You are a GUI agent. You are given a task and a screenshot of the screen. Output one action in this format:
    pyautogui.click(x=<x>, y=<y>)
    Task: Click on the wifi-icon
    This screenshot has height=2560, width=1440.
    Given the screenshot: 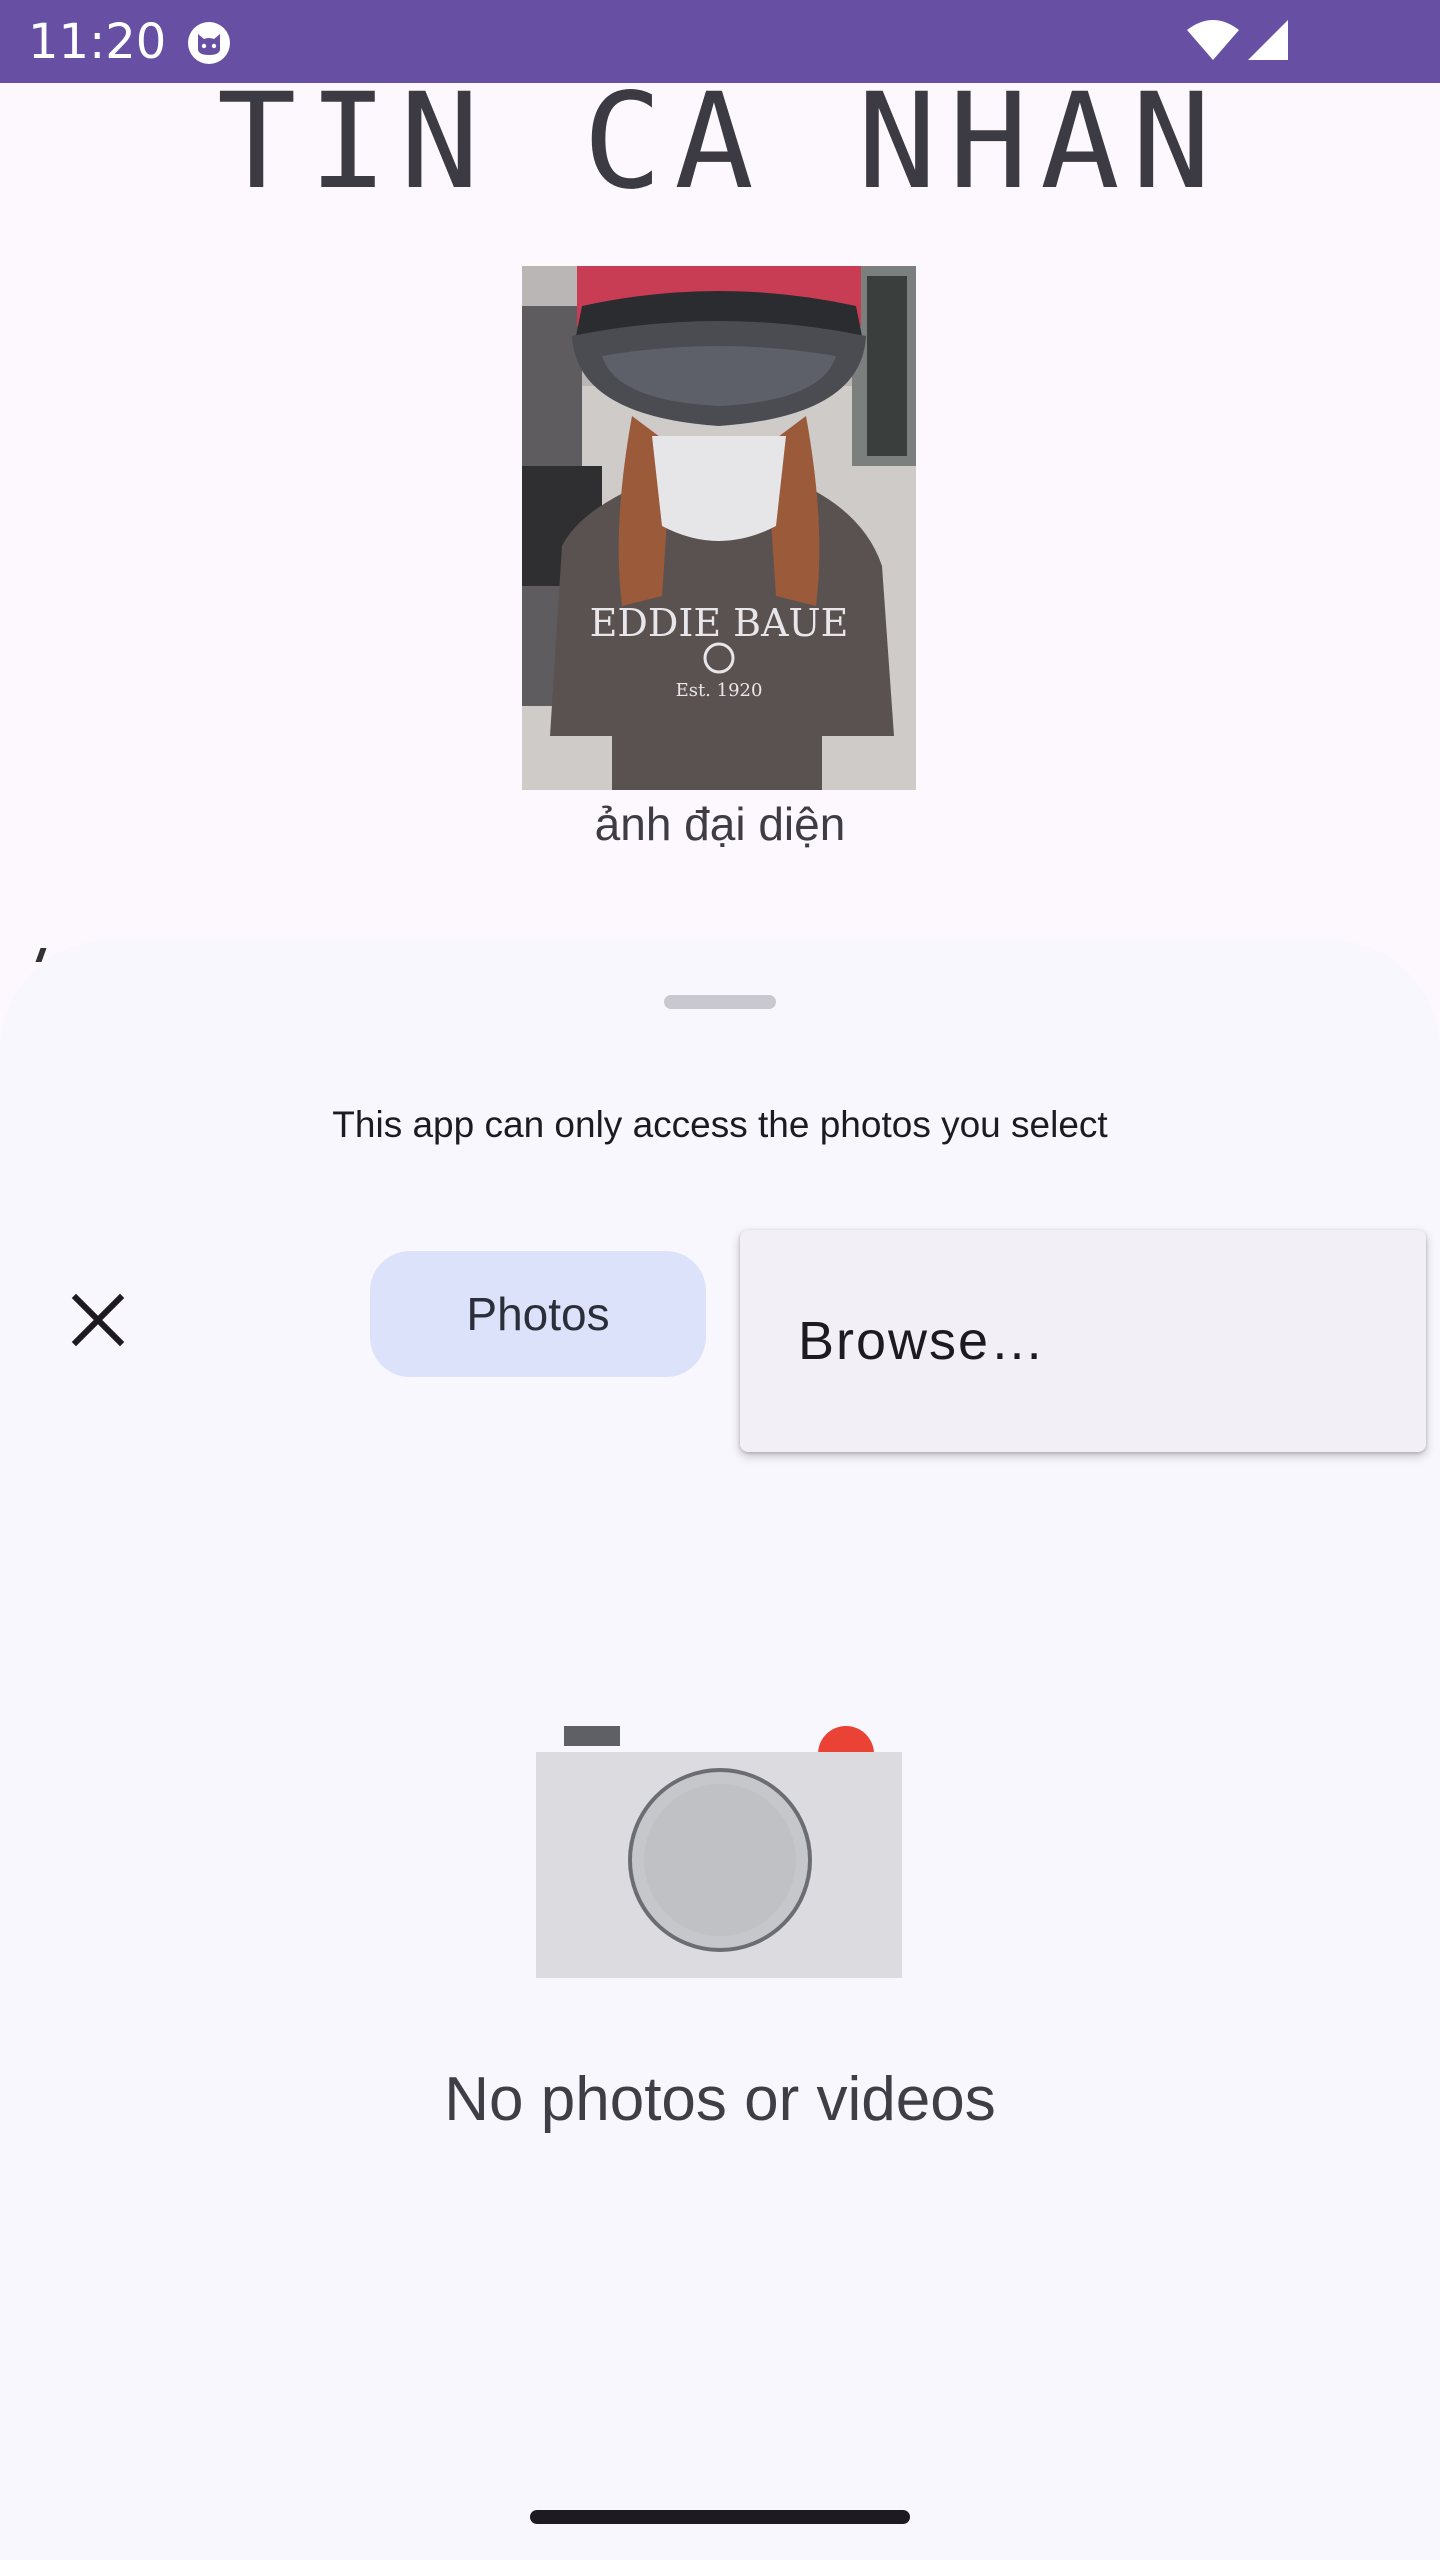 What is the action you would take?
    pyautogui.click(x=1213, y=40)
    